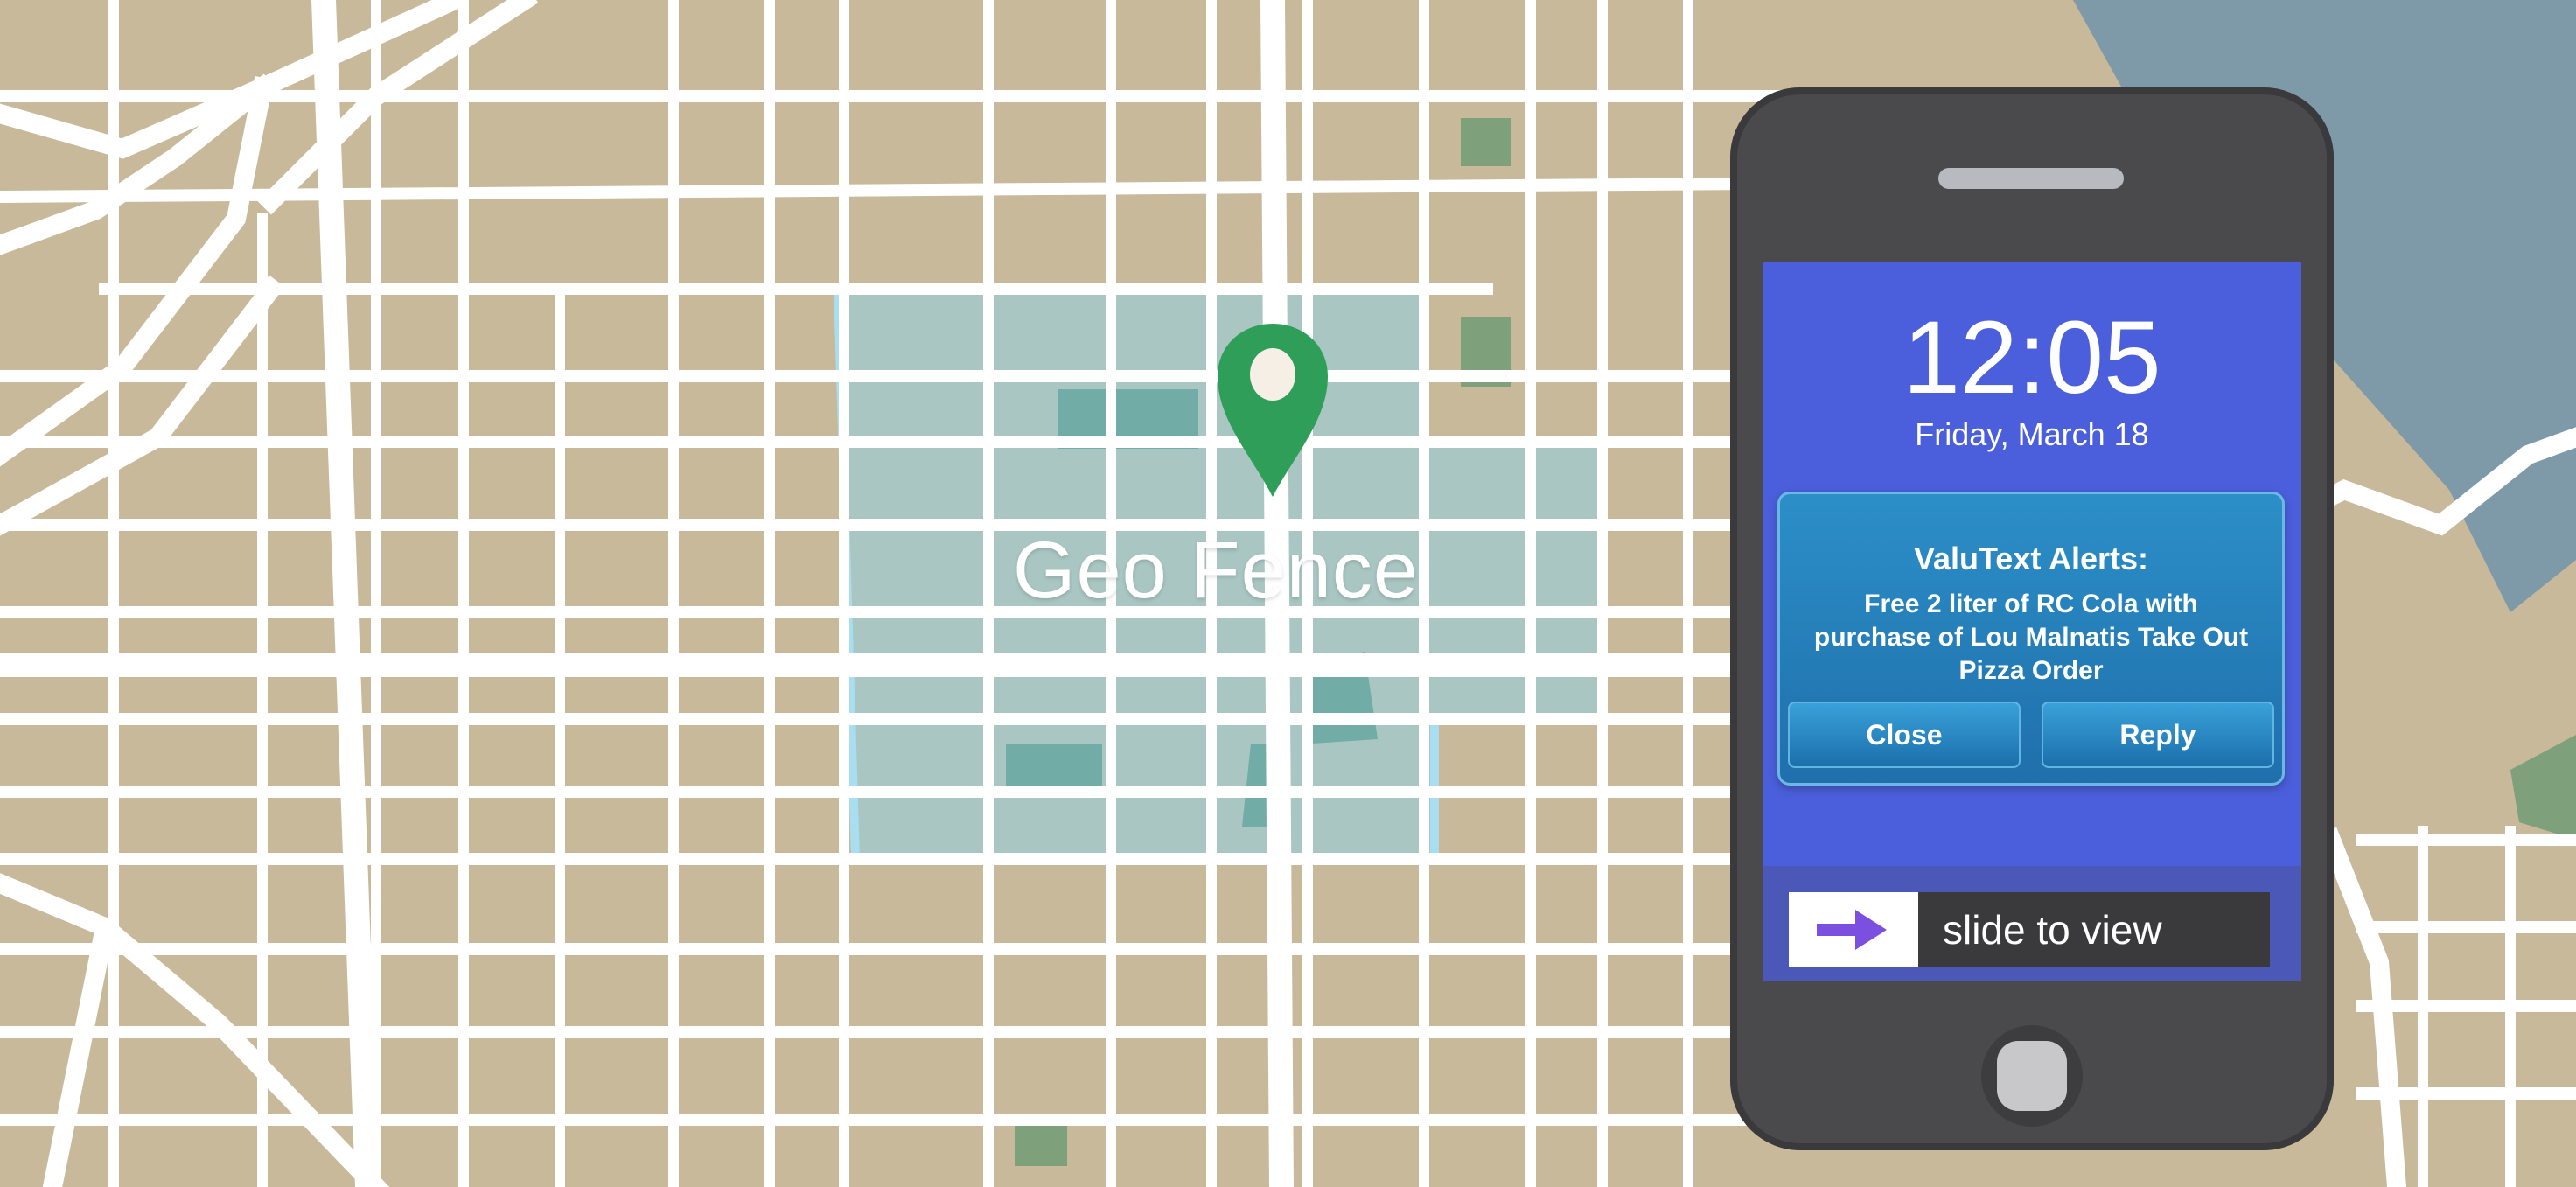 This screenshot has height=1187, width=2576. What do you see at coordinates (2031, 558) in the screenshot?
I see `alert-title: ValuText Alerts:` at bounding box center [2031, 558].